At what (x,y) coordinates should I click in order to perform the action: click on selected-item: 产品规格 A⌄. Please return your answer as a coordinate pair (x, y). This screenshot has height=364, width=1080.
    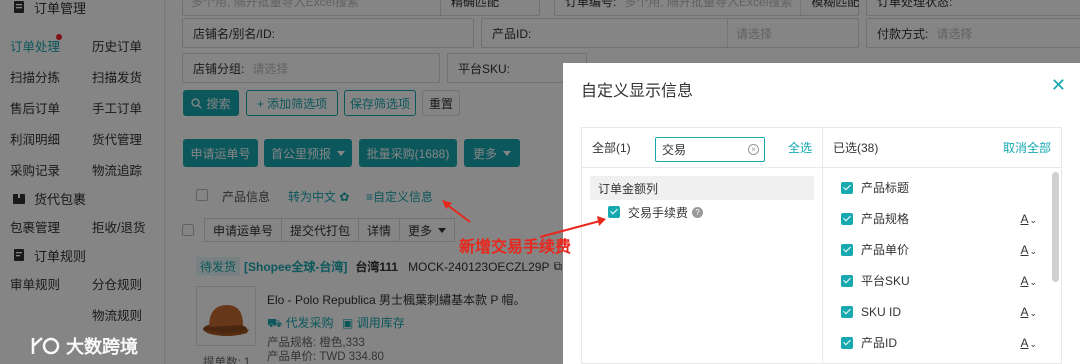
    Looking at the image, I should click on (942, 218).